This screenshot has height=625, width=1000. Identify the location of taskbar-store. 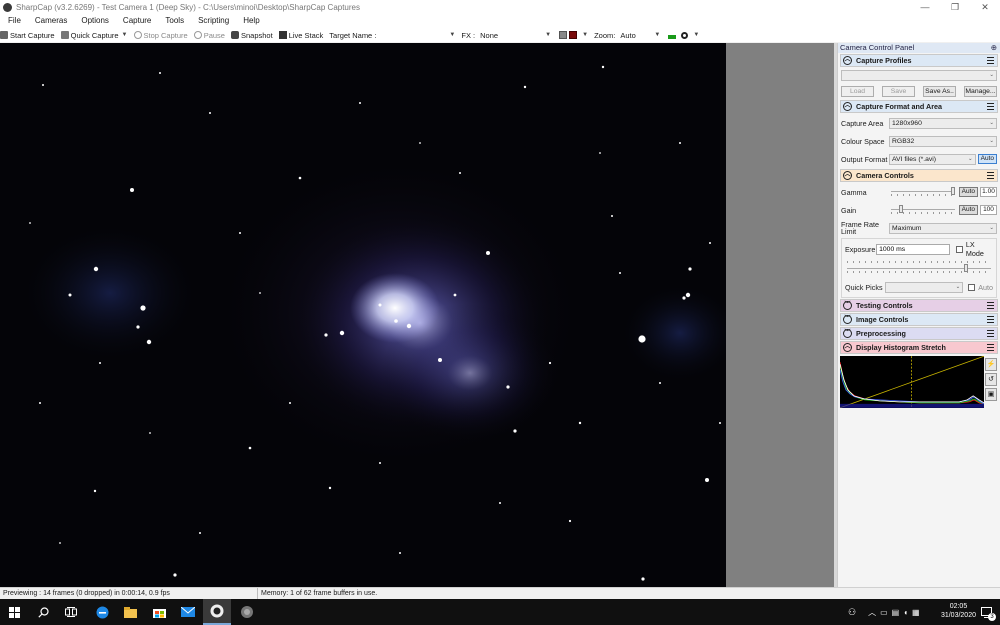
(159, 612).